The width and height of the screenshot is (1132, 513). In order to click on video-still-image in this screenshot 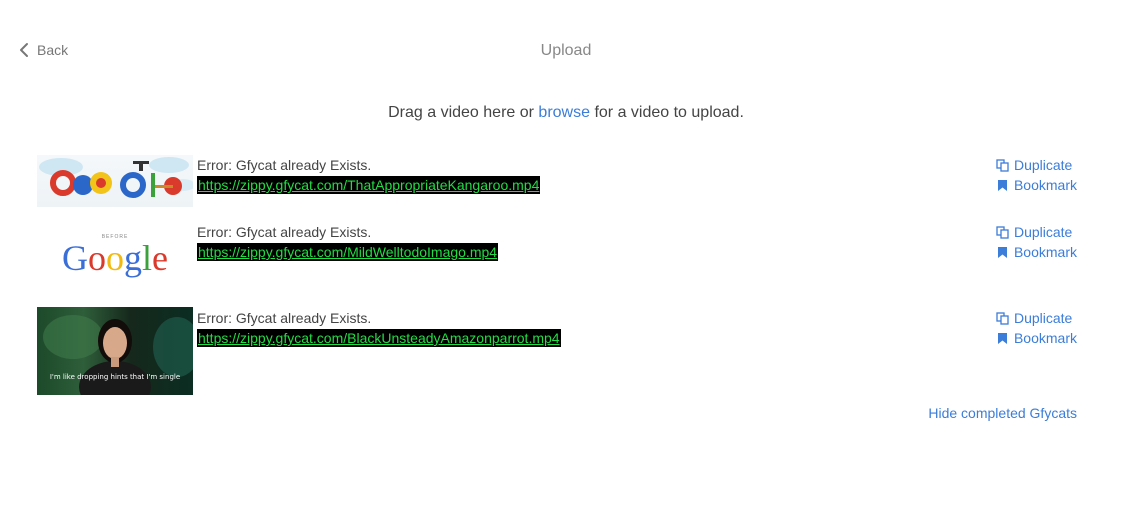, I will do `click(118, 355)`.